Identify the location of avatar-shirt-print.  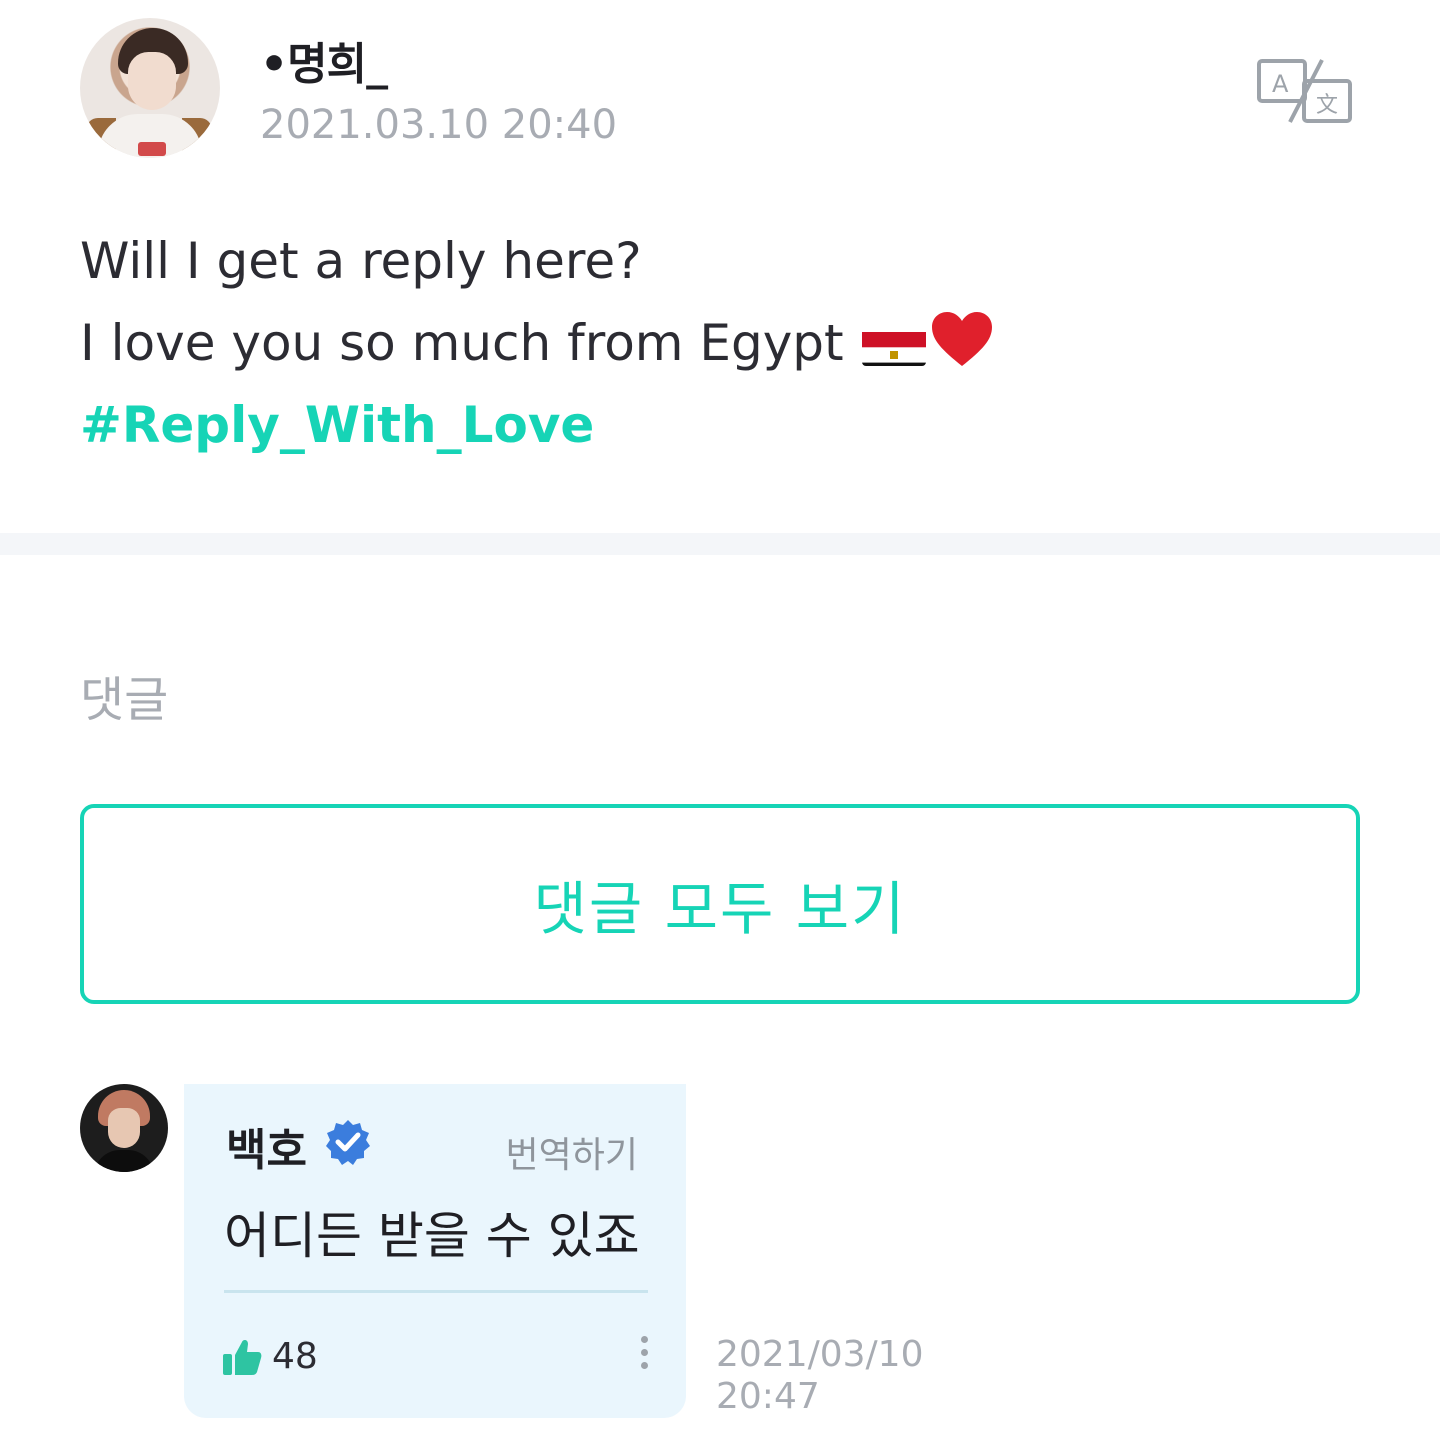
(152, 149).